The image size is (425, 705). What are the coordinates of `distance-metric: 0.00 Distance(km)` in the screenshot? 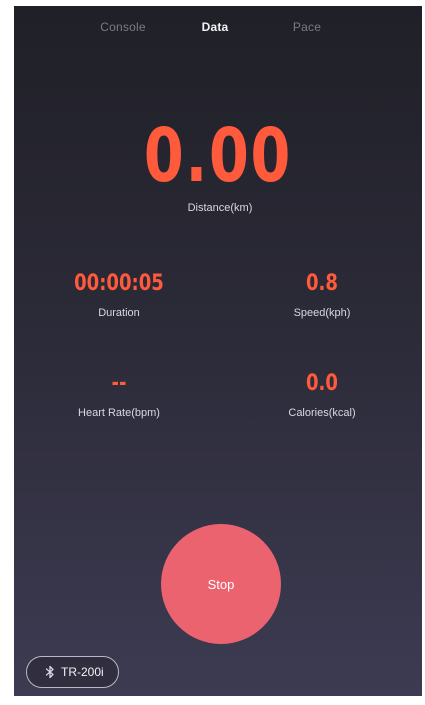 It's located at (218, 164).